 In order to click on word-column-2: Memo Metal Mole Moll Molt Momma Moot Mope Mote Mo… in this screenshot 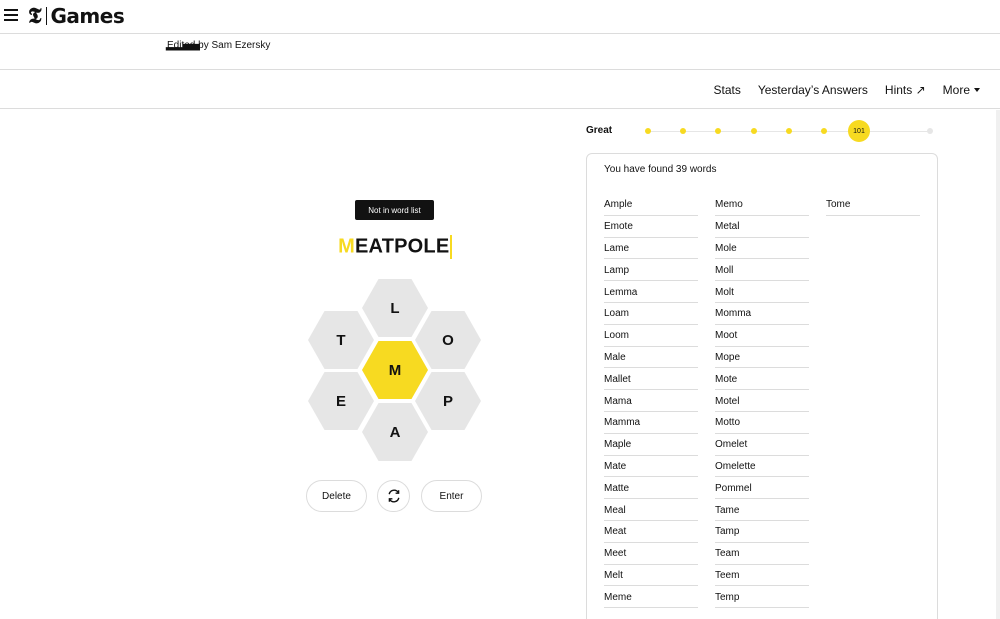, I will do `click(762, 401)`.